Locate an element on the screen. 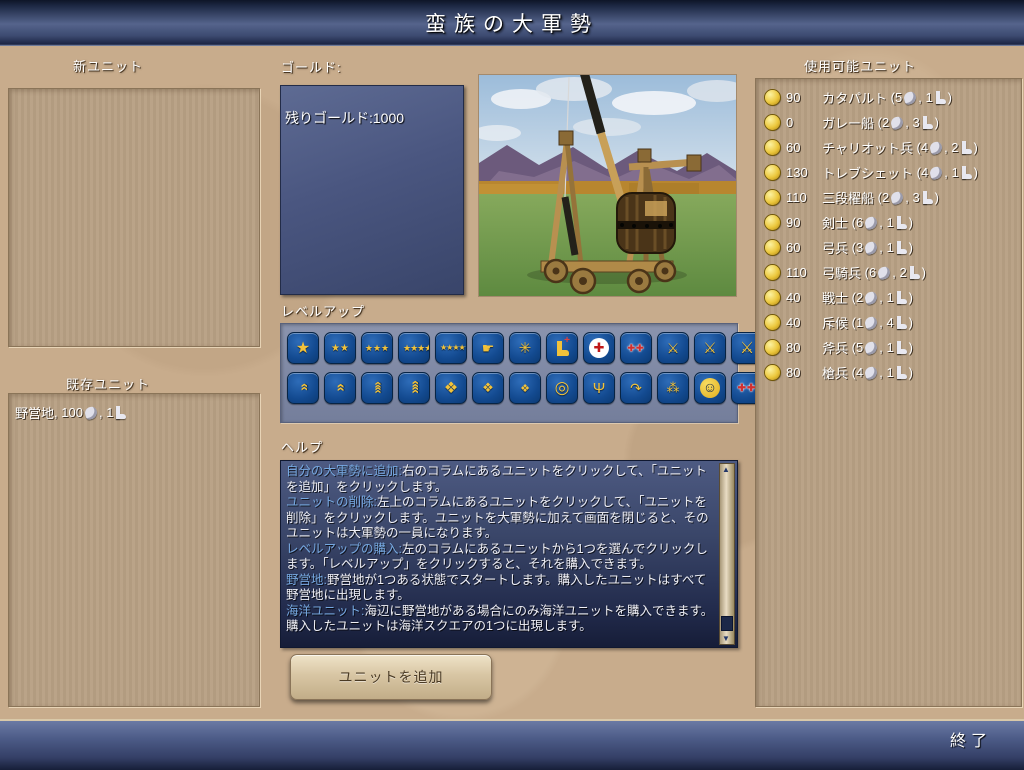 The width and height of the screenshot is (1024, 770). barrage-stars-icon: ⁂ is located at coordinates (673, 388).